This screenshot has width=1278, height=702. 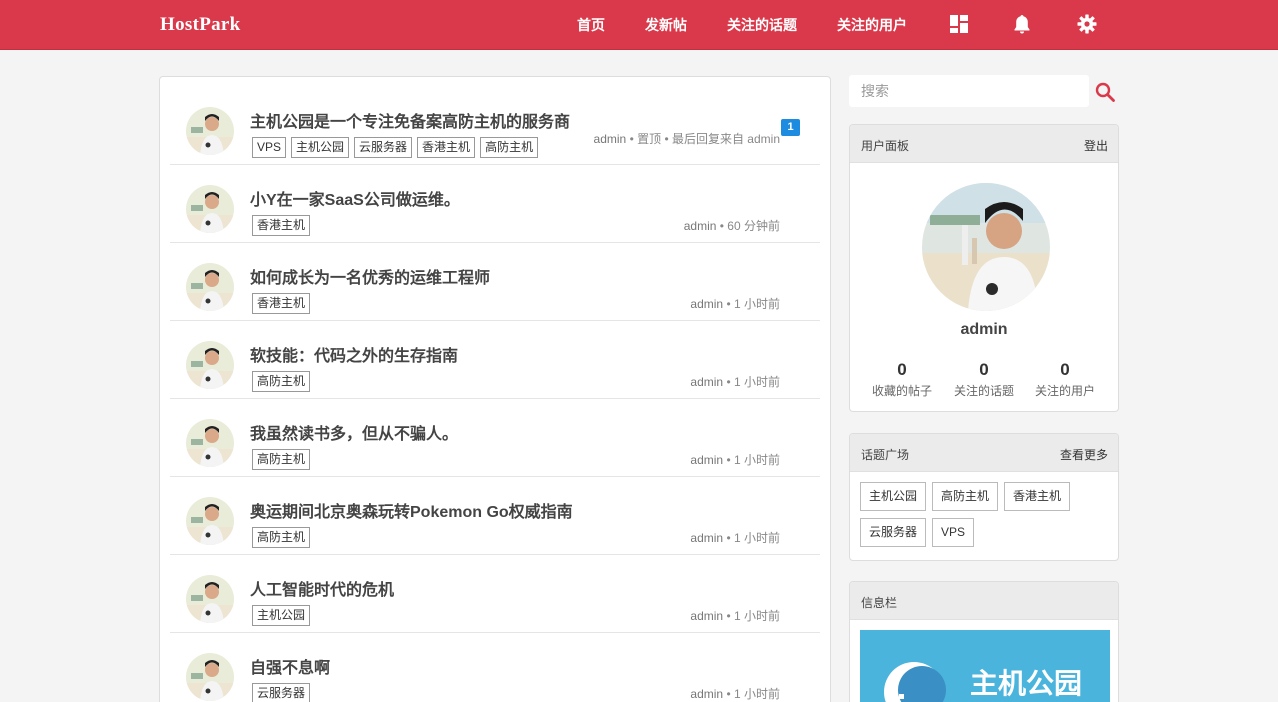 What do you see at coordinates (1037, 496) in the screenshot?
I see `topic-tag: 香港主机` at bounding box center [1037, 496].